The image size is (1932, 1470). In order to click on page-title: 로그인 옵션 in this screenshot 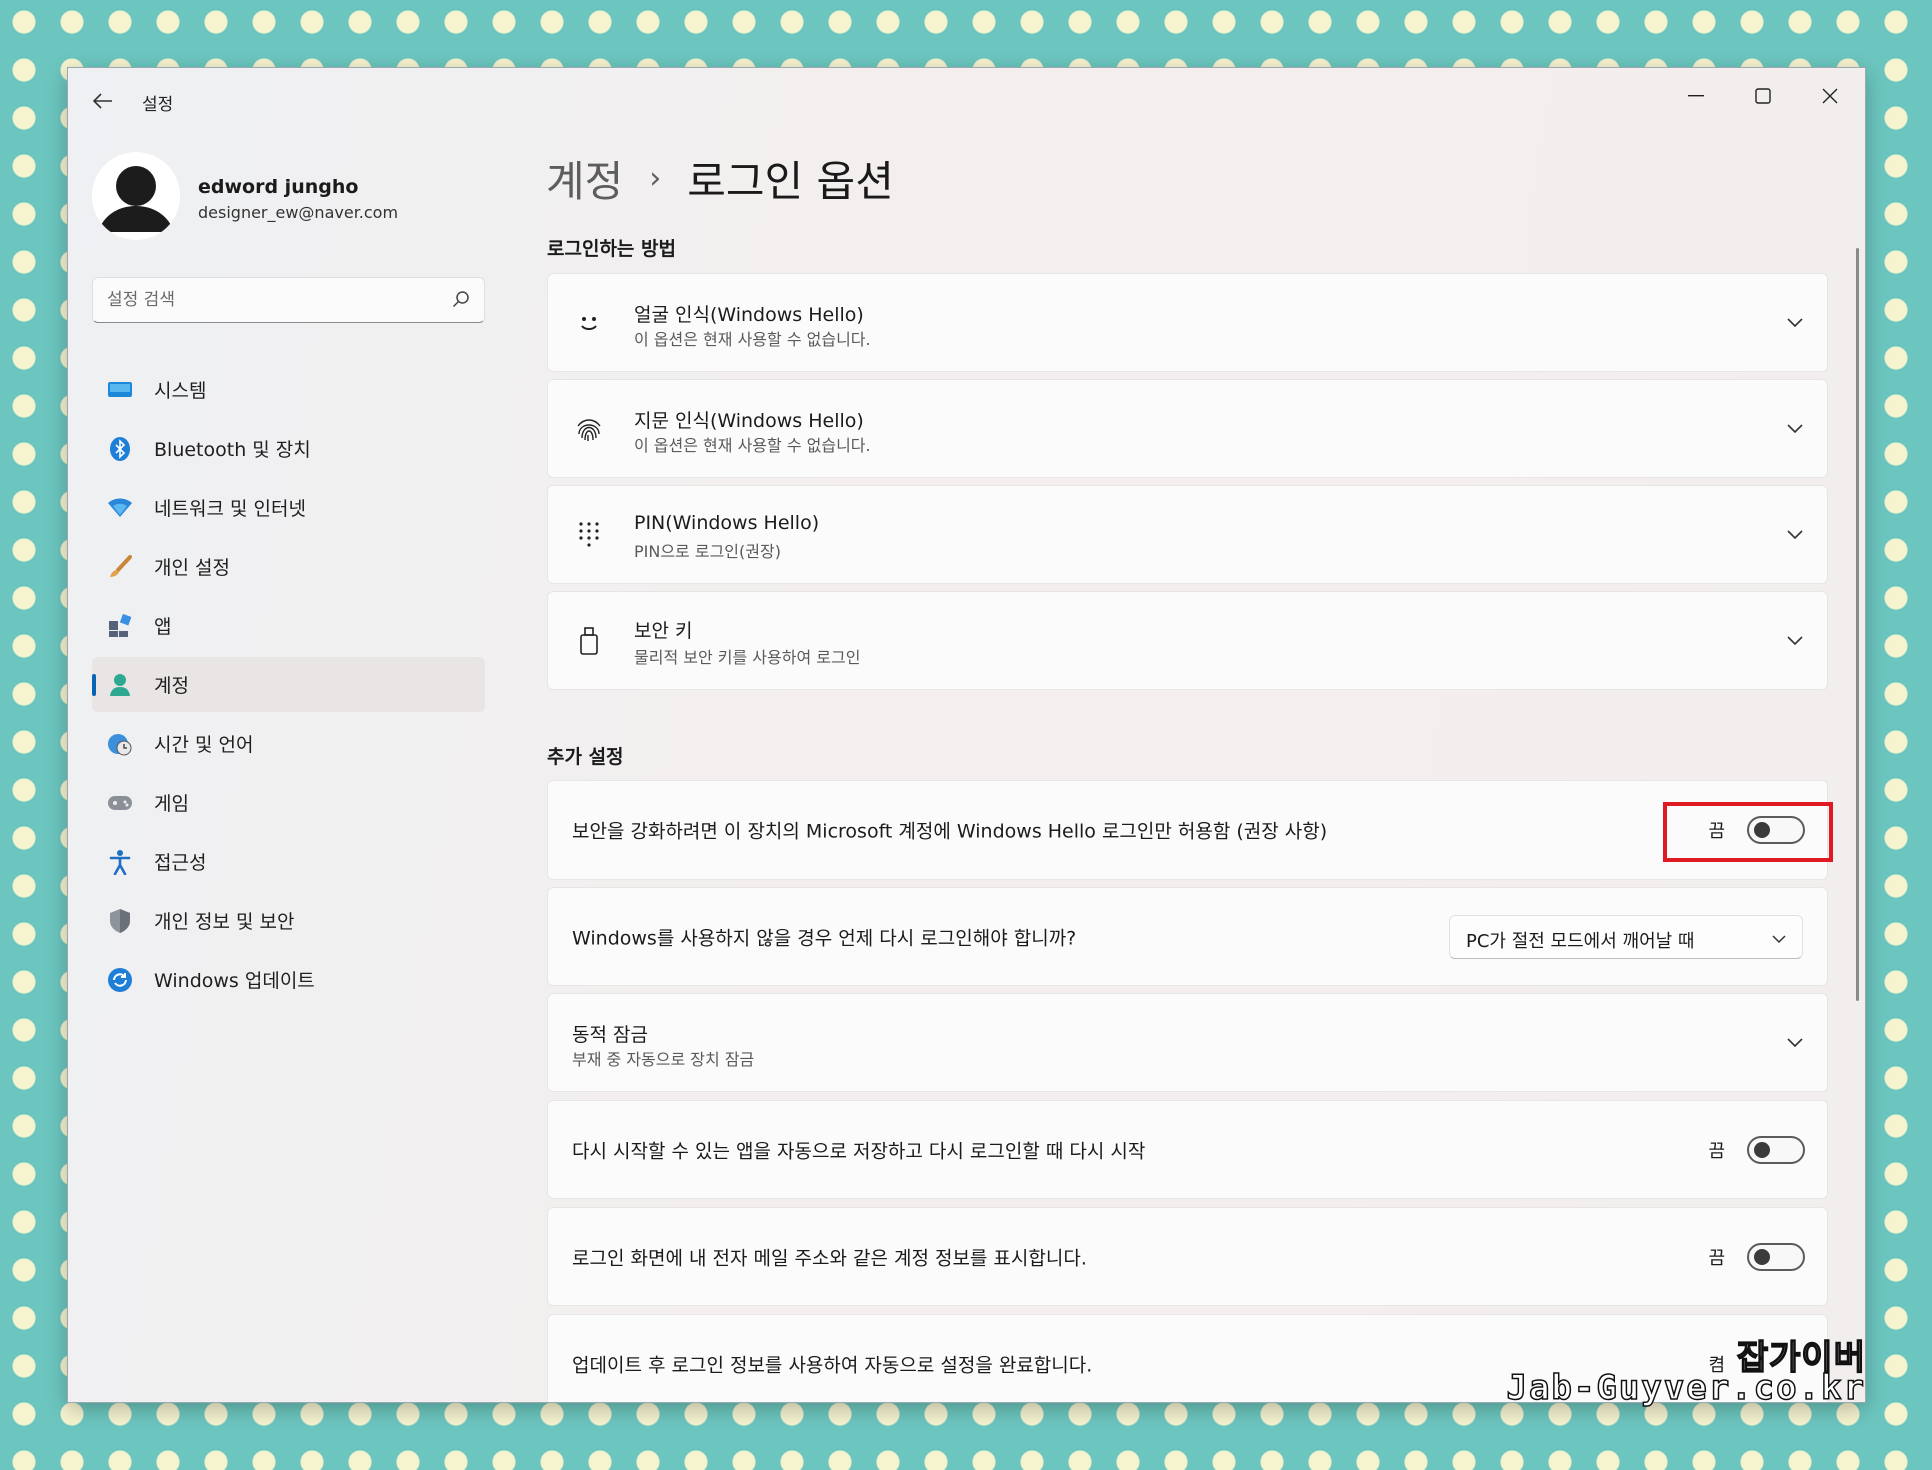, I will do `click(790, 181)`.